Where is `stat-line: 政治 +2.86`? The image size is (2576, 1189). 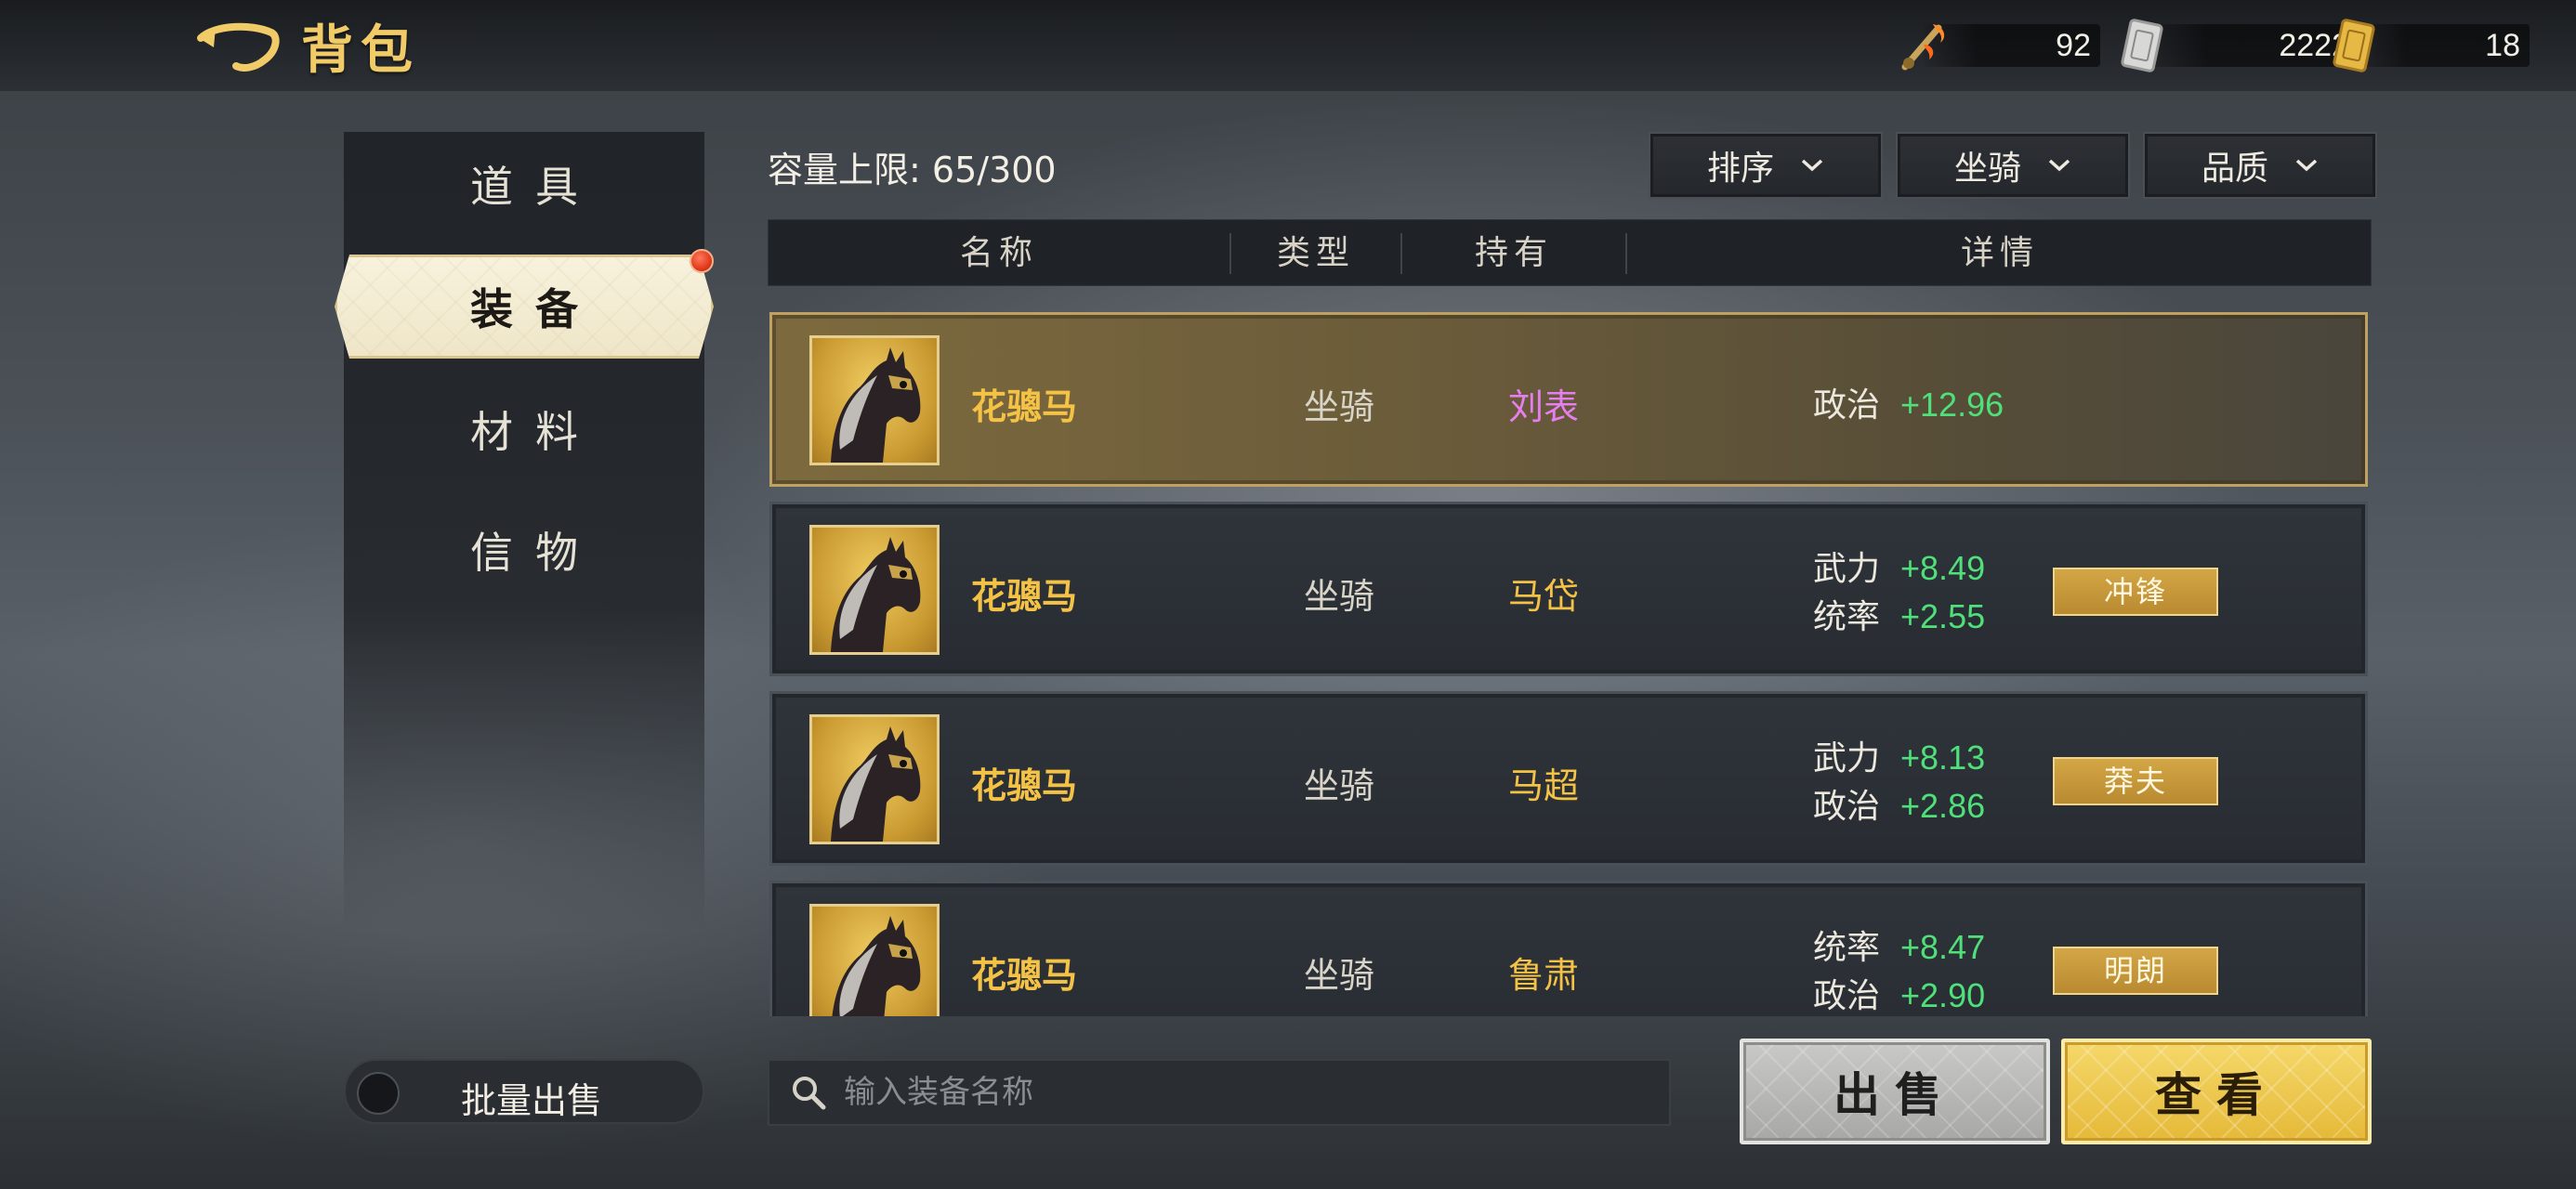
stat-line: 政治 +2.86 is located at coordinates (1899, 807).